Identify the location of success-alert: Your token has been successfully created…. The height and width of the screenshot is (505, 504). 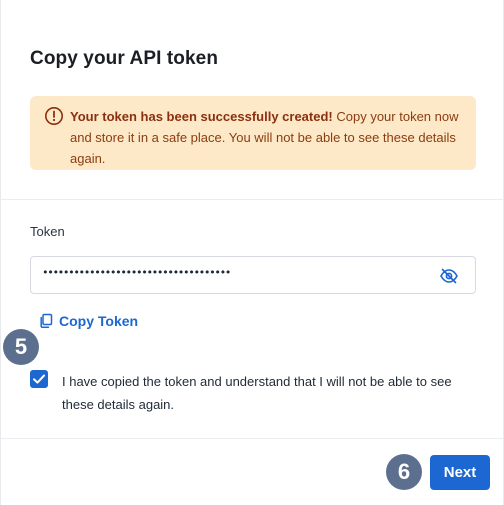
(253, 133).